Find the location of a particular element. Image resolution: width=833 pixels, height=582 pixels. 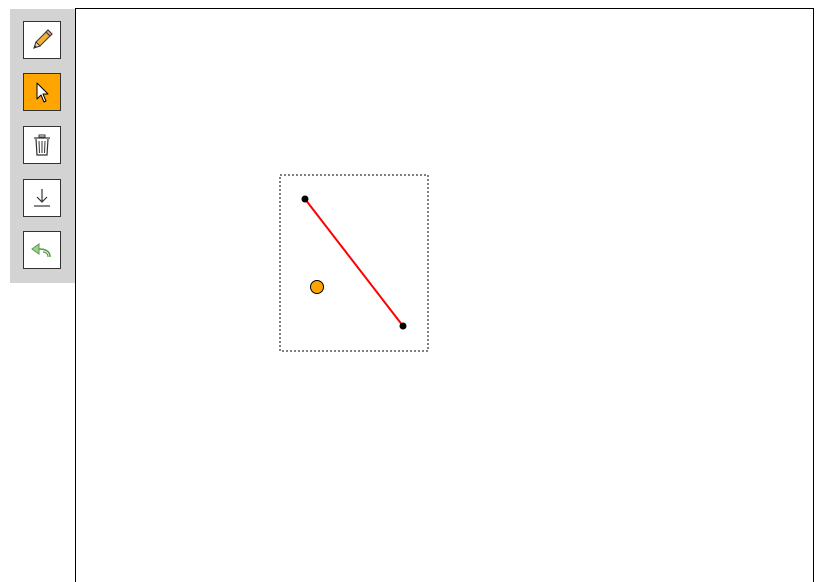

trash-icon is located at coordinates (42, 145).